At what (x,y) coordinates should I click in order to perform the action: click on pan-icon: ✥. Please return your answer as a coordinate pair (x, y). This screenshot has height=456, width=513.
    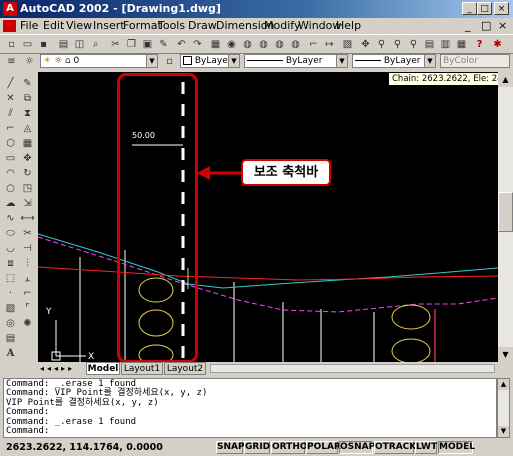
    Looking at the image, I should click on (365, 44).